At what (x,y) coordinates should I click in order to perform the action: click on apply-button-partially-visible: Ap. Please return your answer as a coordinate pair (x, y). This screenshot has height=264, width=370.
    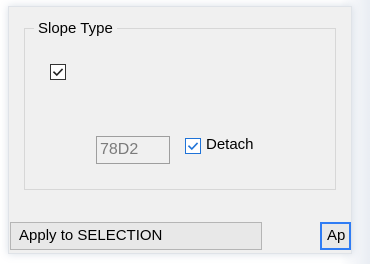
    Looking at the image, I should click on (335, 236).